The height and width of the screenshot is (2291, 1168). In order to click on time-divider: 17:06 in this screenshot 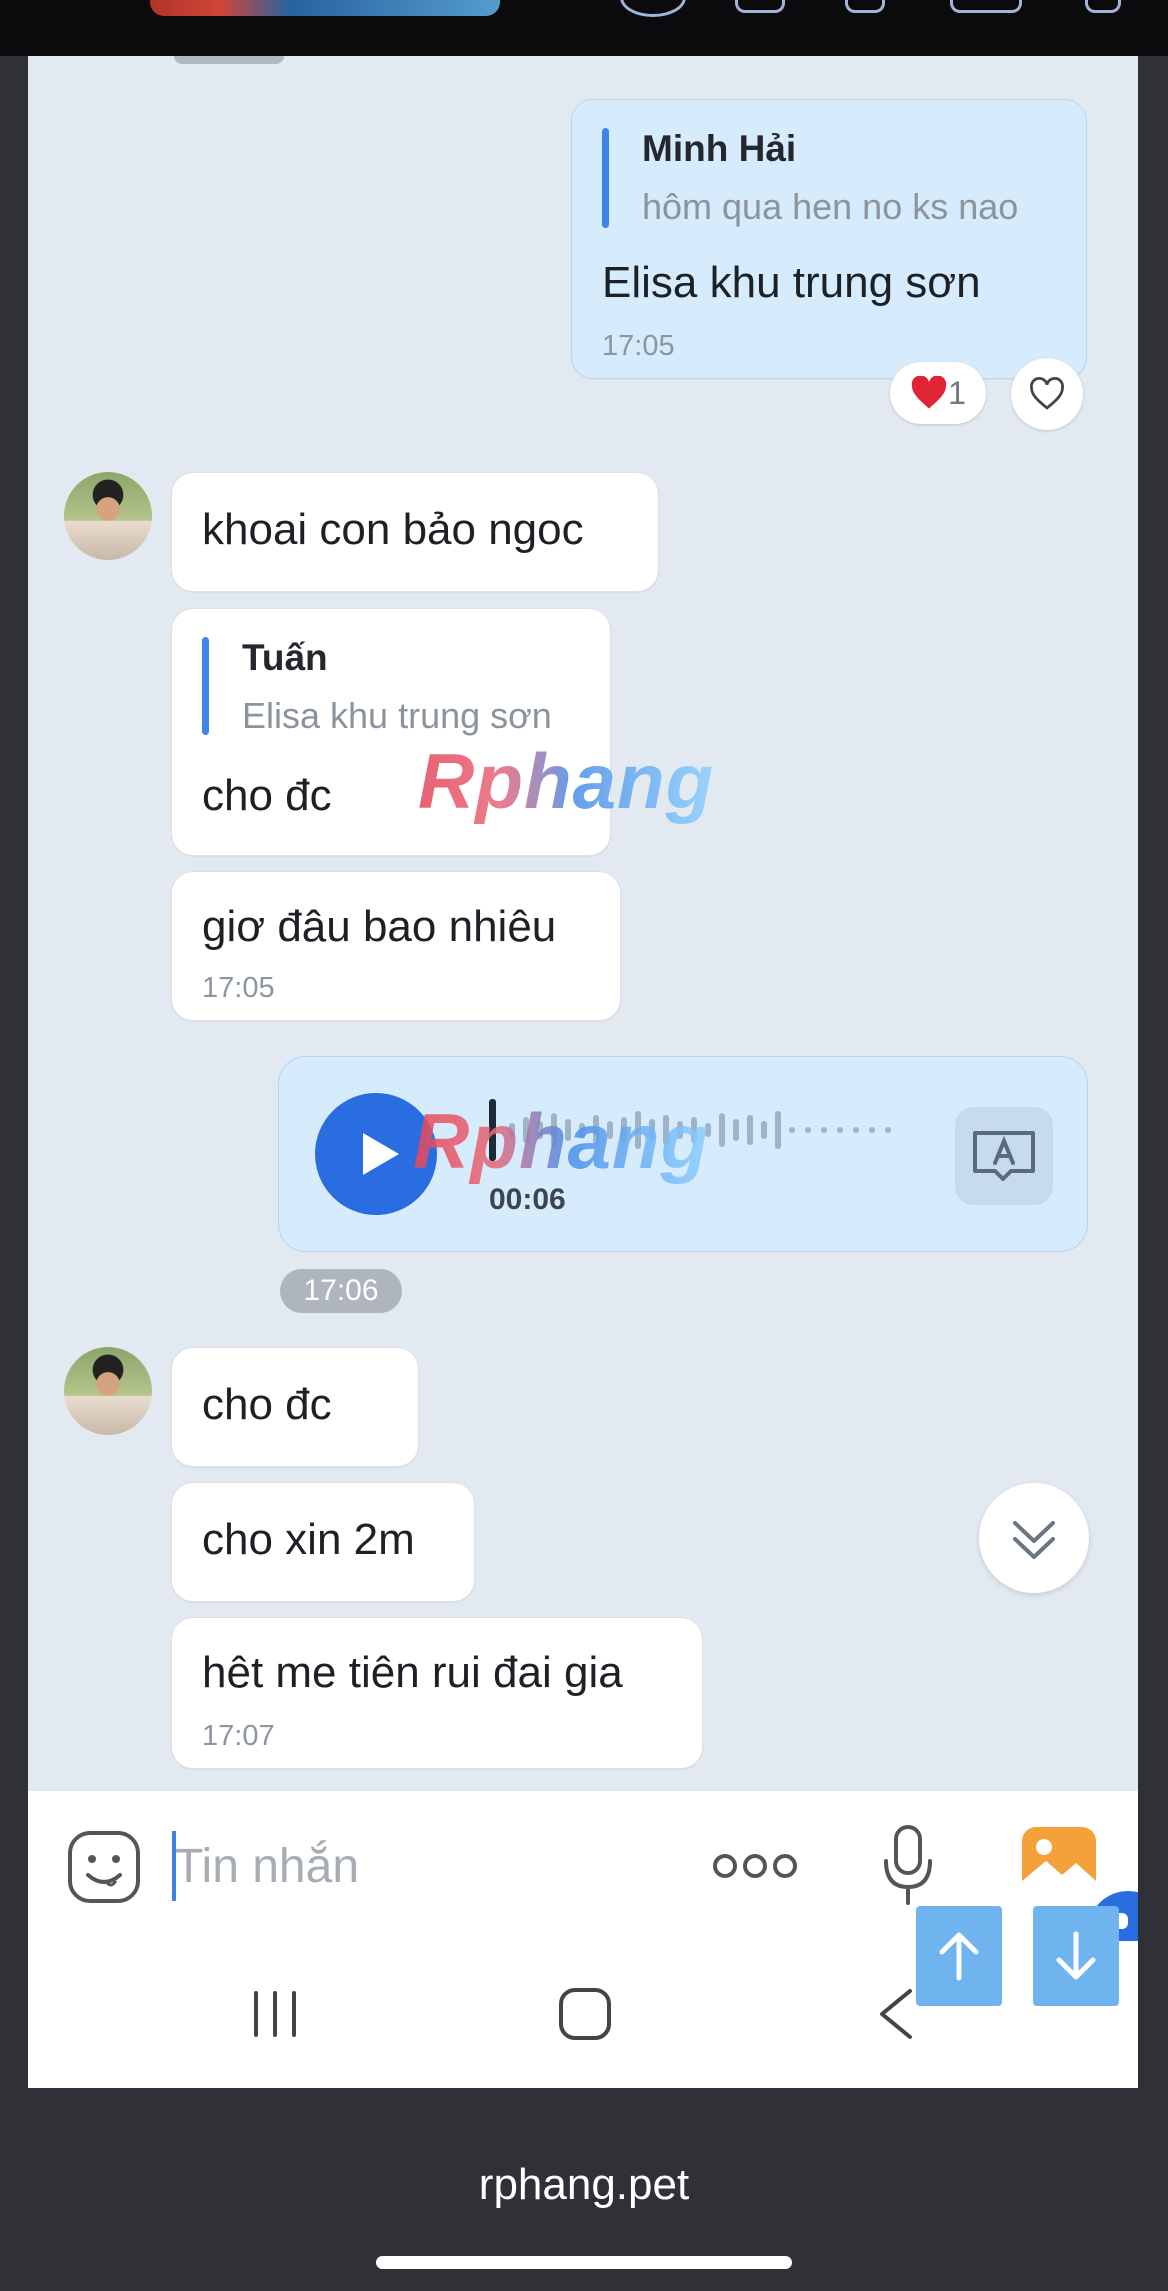, I will do `click(341, 1291)`.